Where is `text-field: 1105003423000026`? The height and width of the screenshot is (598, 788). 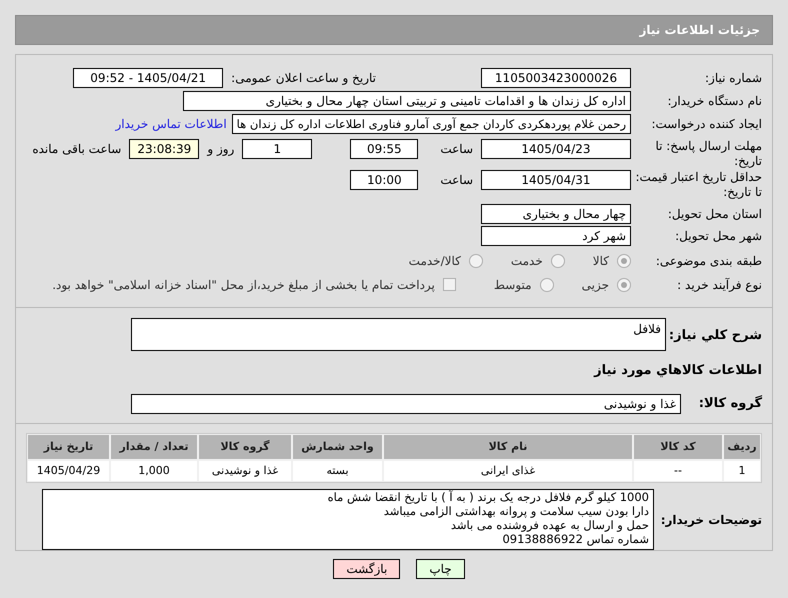
text-field: 1105003423000026 is located at coordinates (556, 78).